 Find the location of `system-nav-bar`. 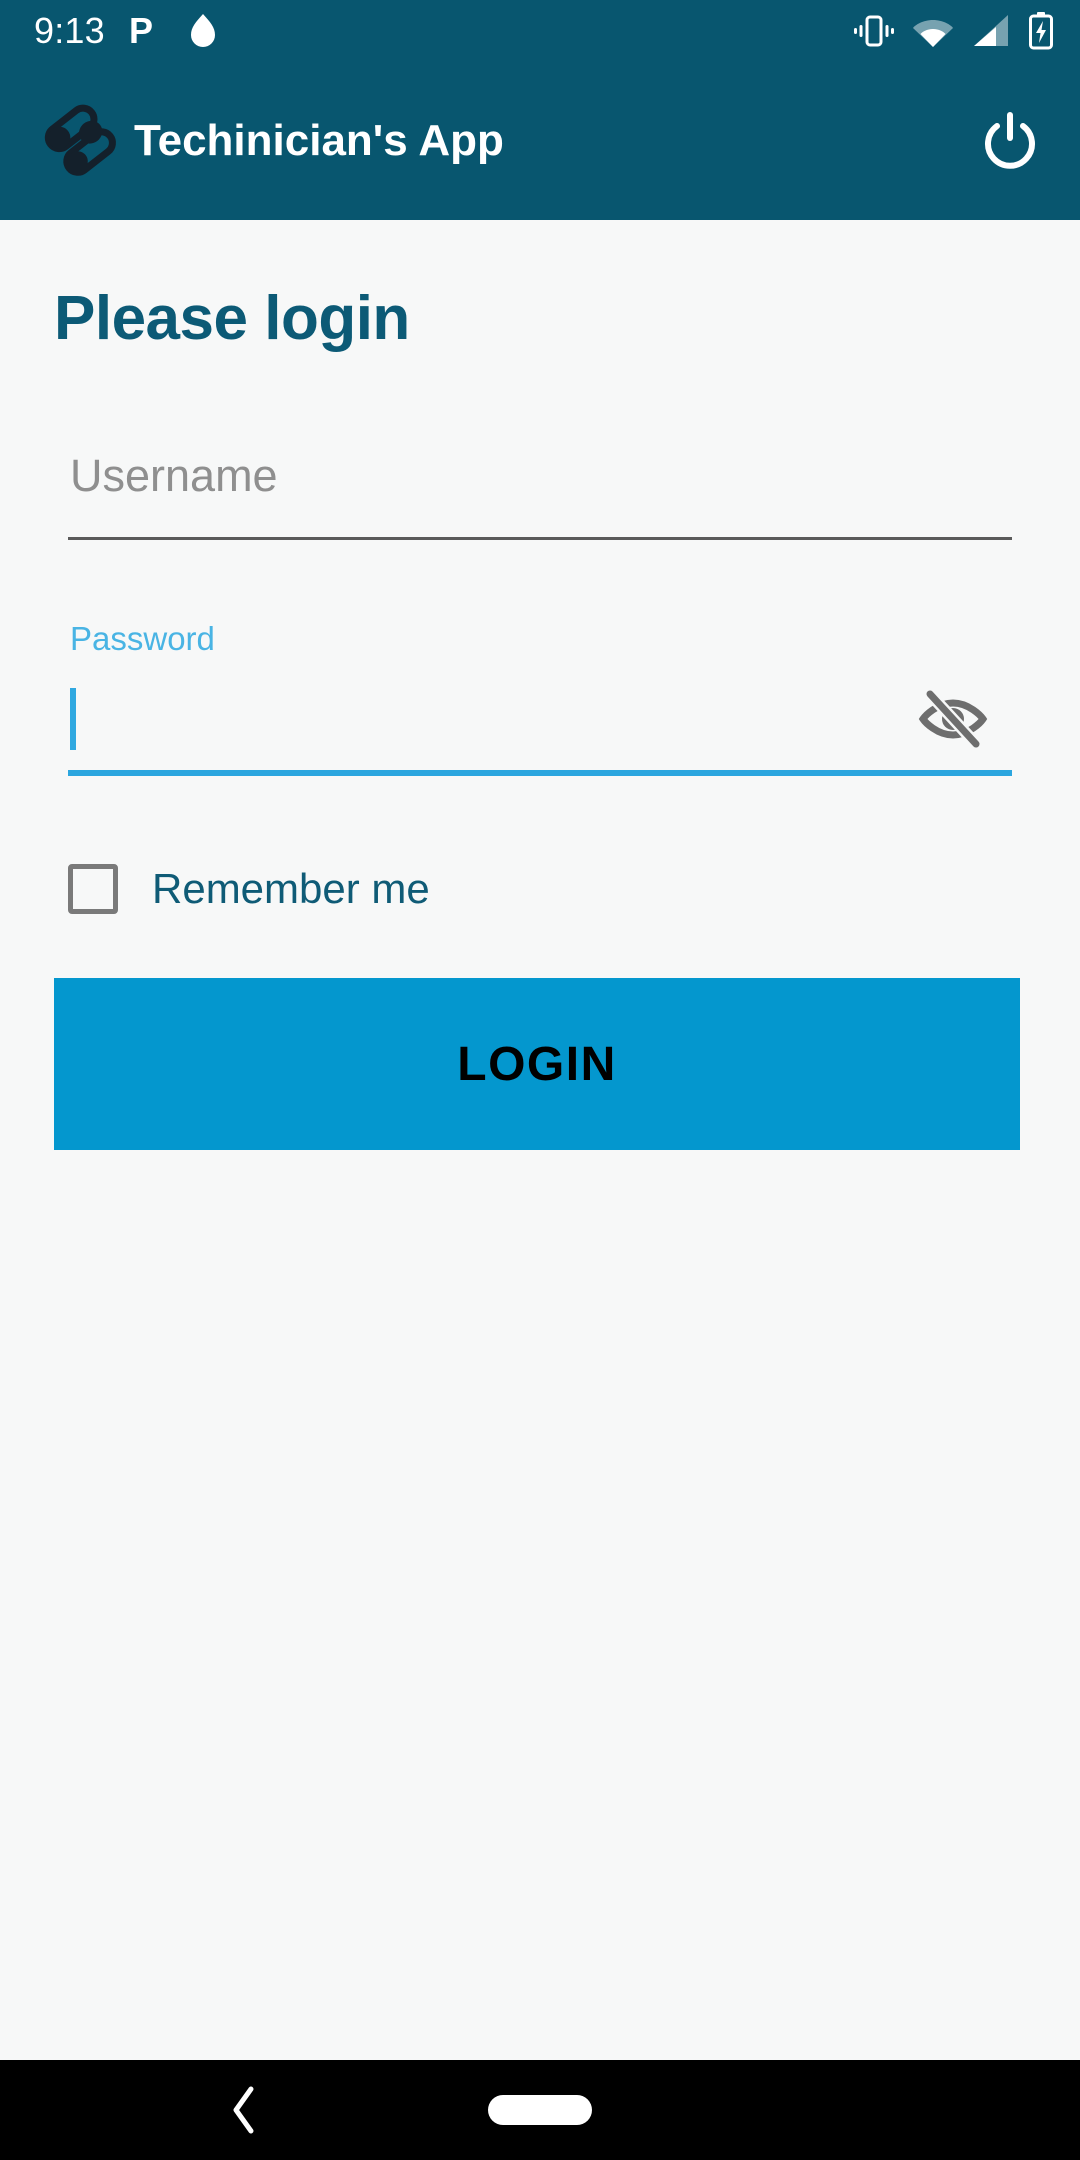

system-nav-bar is located at coordinates (540, 2110).